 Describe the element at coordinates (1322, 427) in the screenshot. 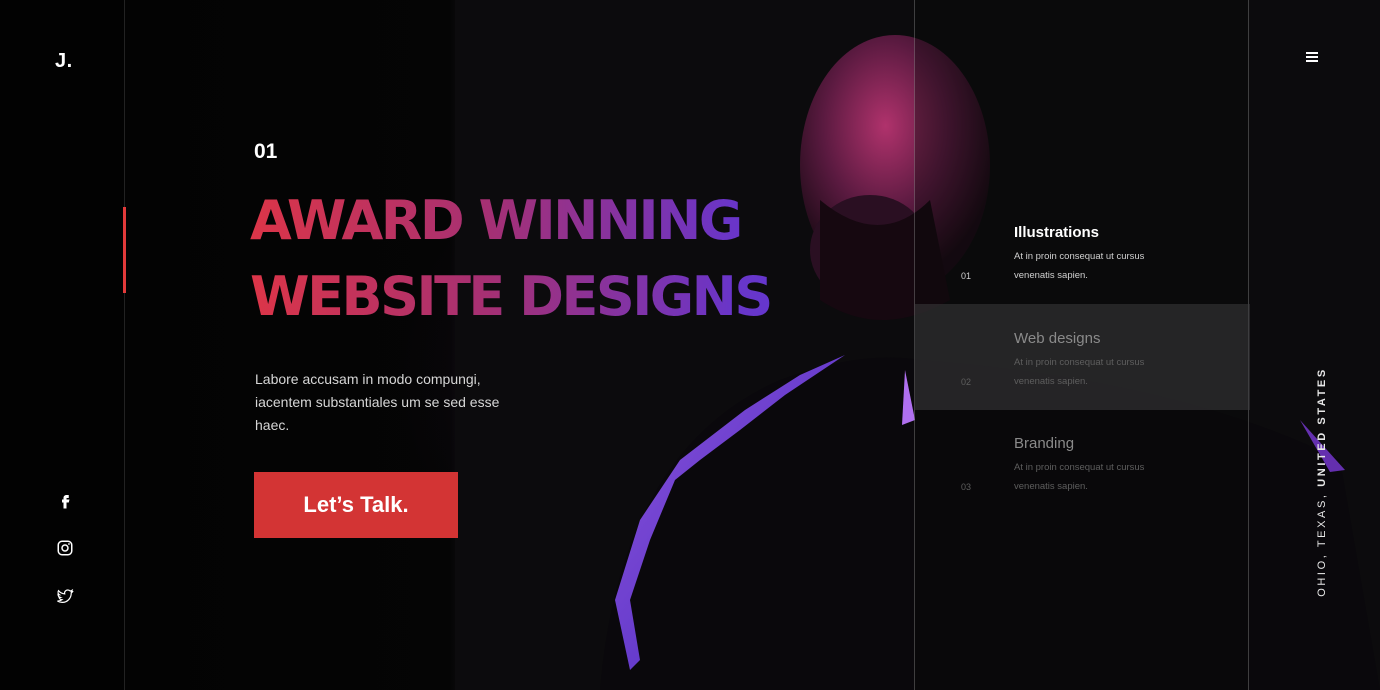

I see `location-country: UNITED STATES` at that location.